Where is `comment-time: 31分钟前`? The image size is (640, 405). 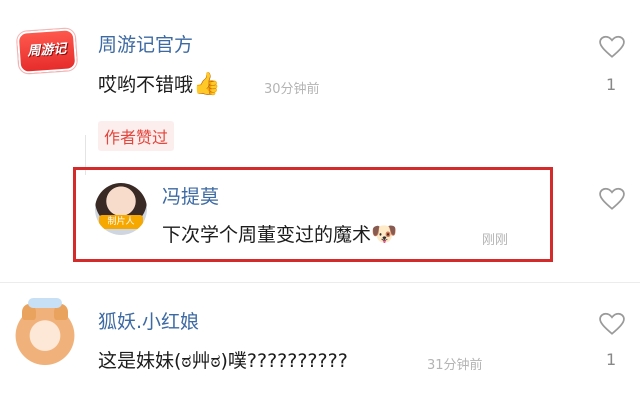 comment-time: 31分钟前 is located at coordinates (455, 365).